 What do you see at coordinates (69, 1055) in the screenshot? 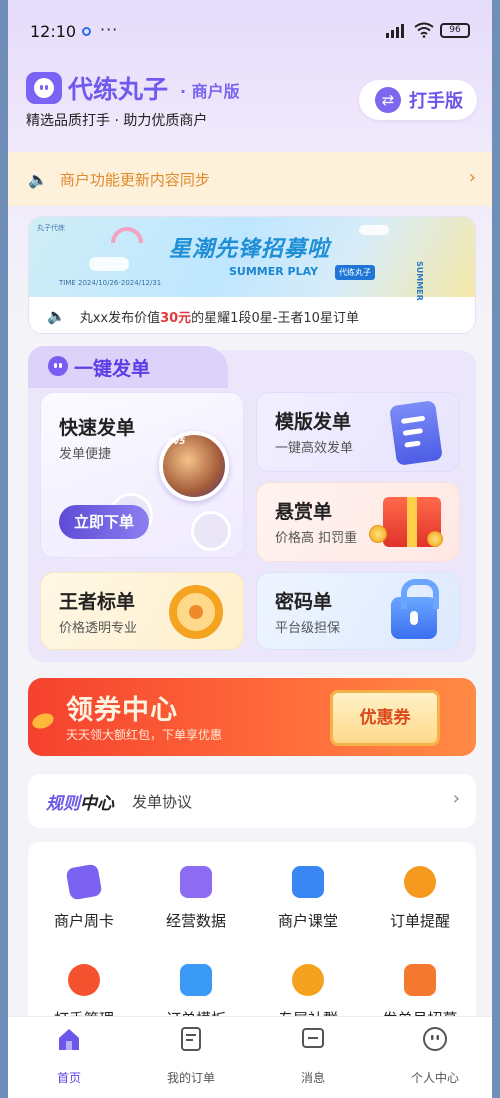
I see `nav-home: 首页` at bounding box center [69, 1055].